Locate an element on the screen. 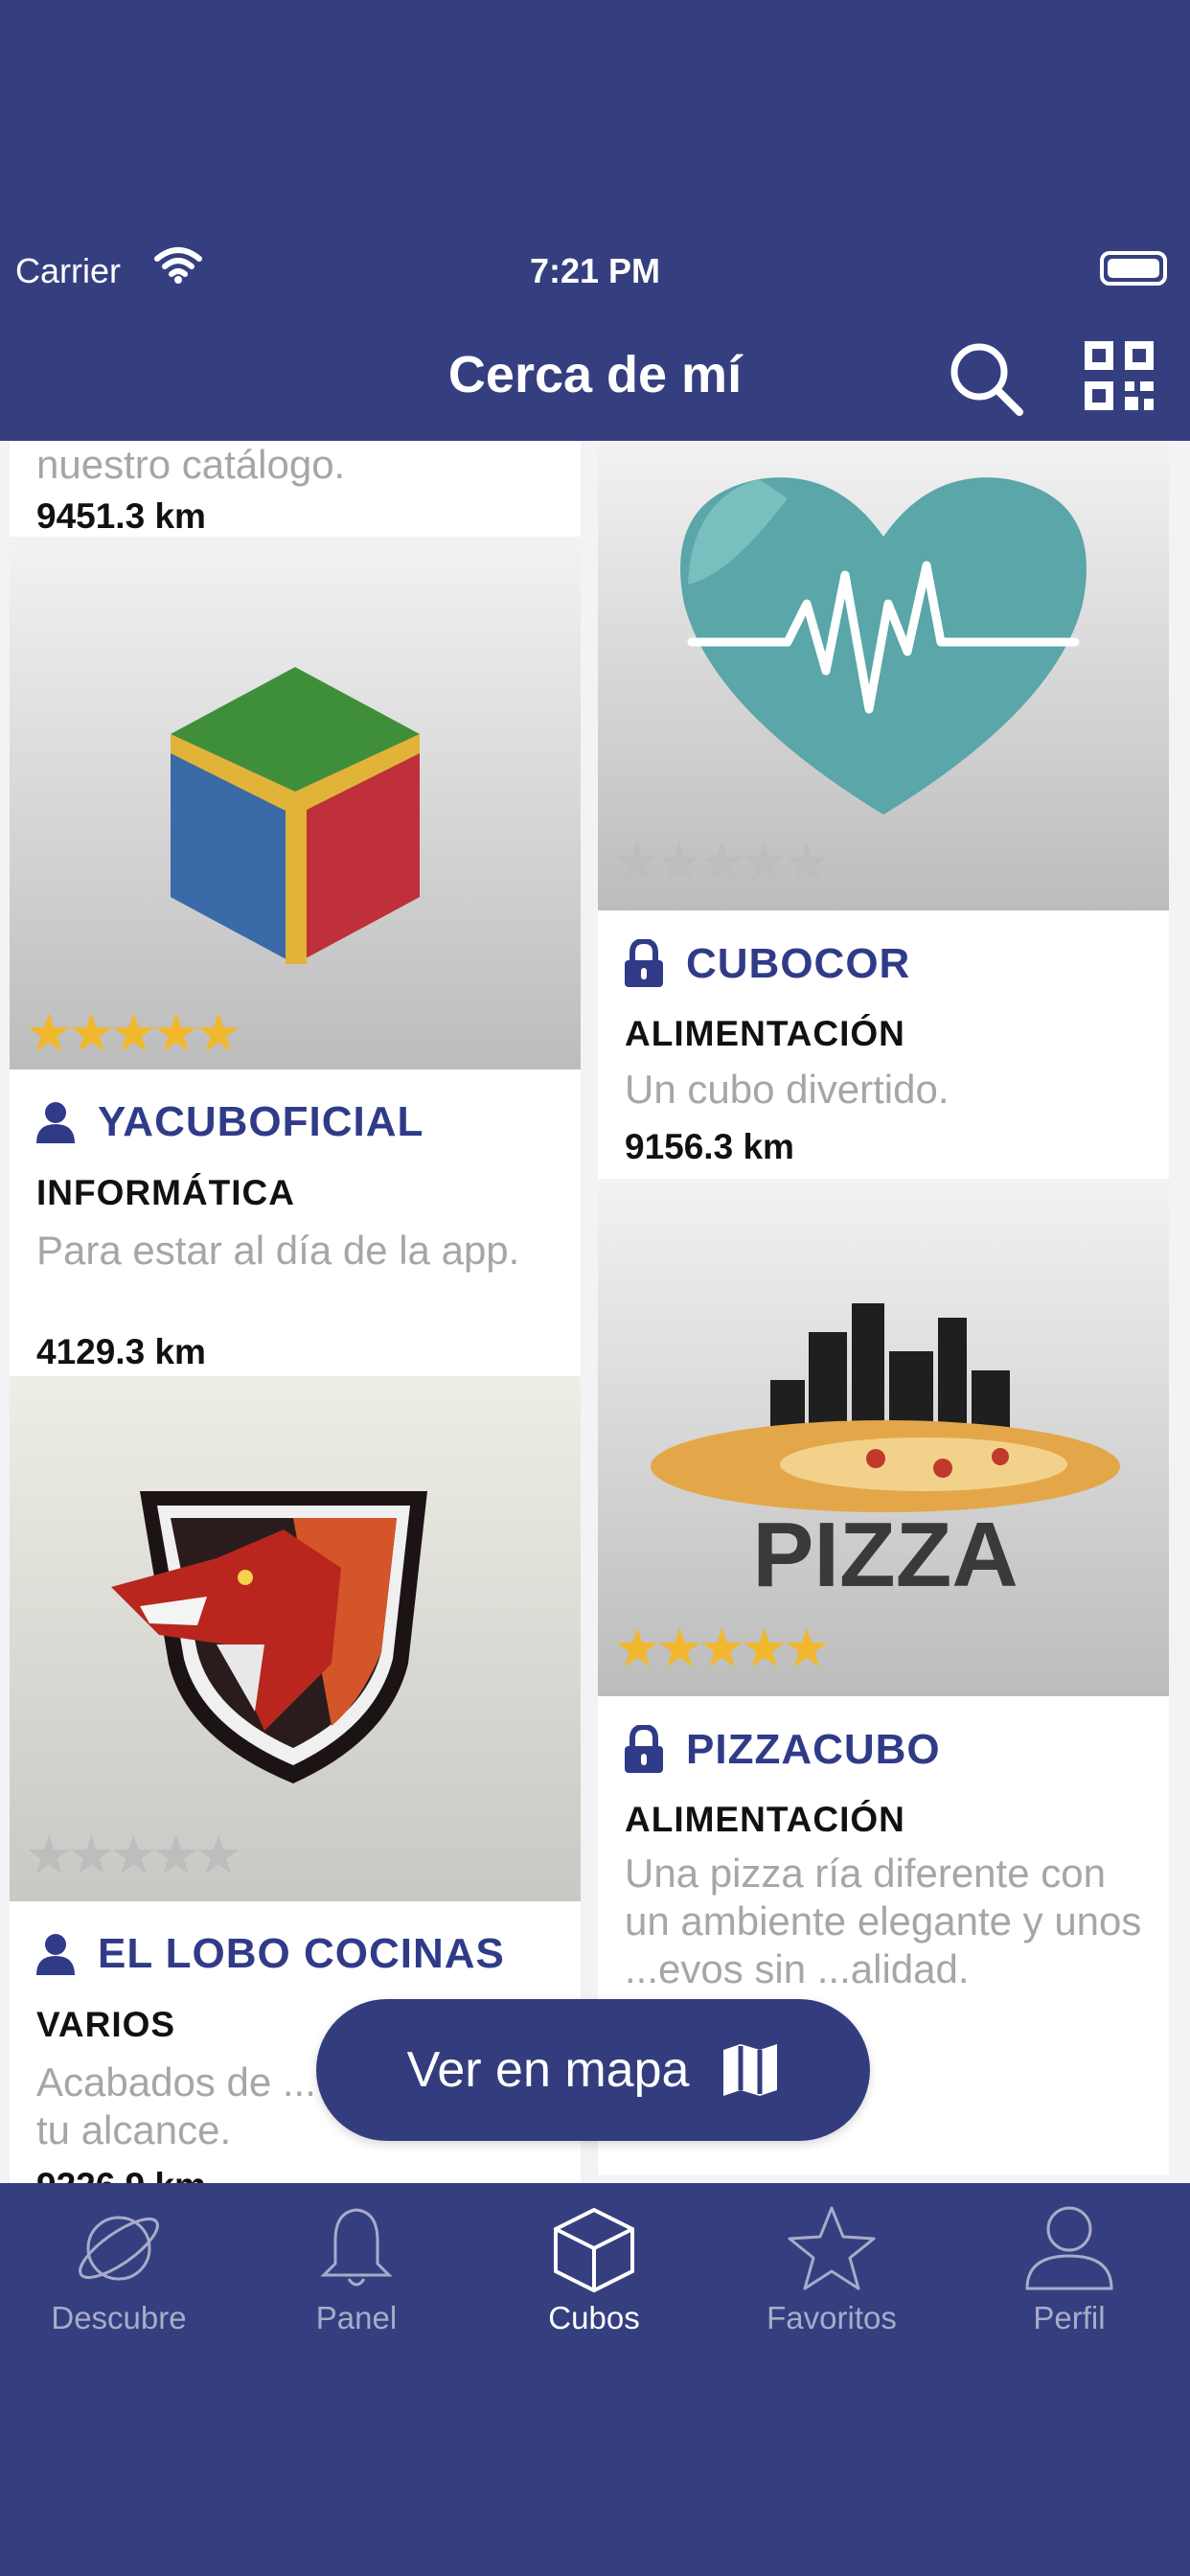 This screenshot has width=1190, height=2576. planet-icon is located at coordinates (119, 2248).